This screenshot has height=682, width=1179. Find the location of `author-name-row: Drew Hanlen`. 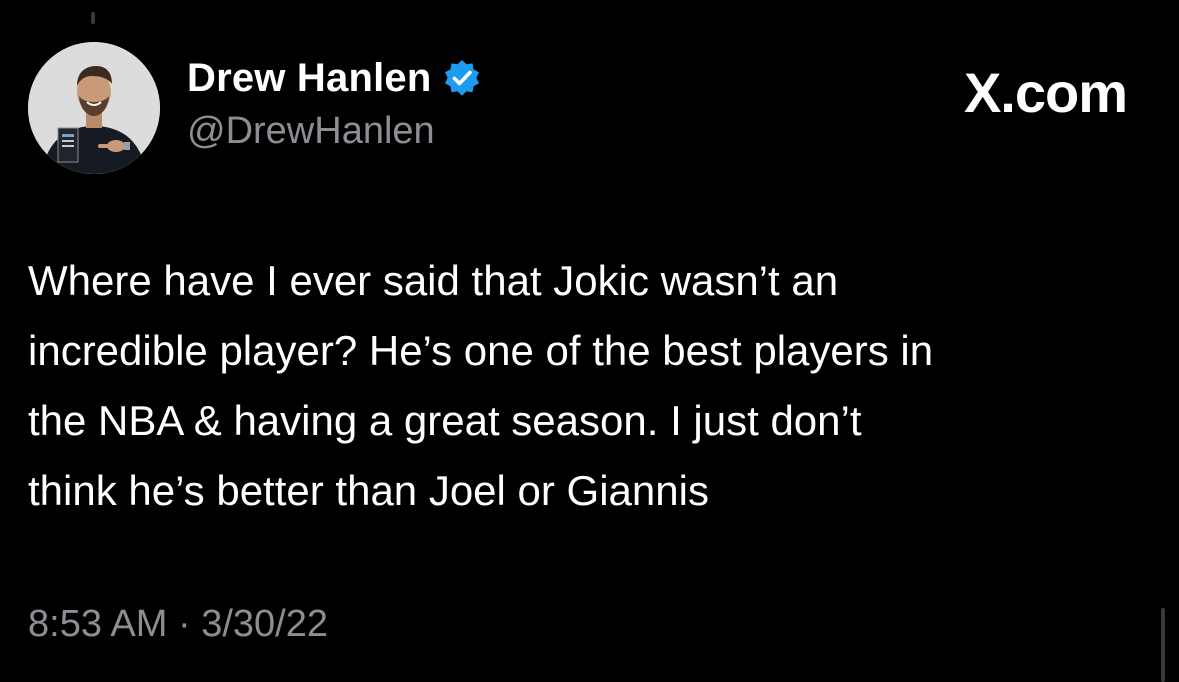

author-name-row: Drew Hanlen is located at coordinates (334, 78).